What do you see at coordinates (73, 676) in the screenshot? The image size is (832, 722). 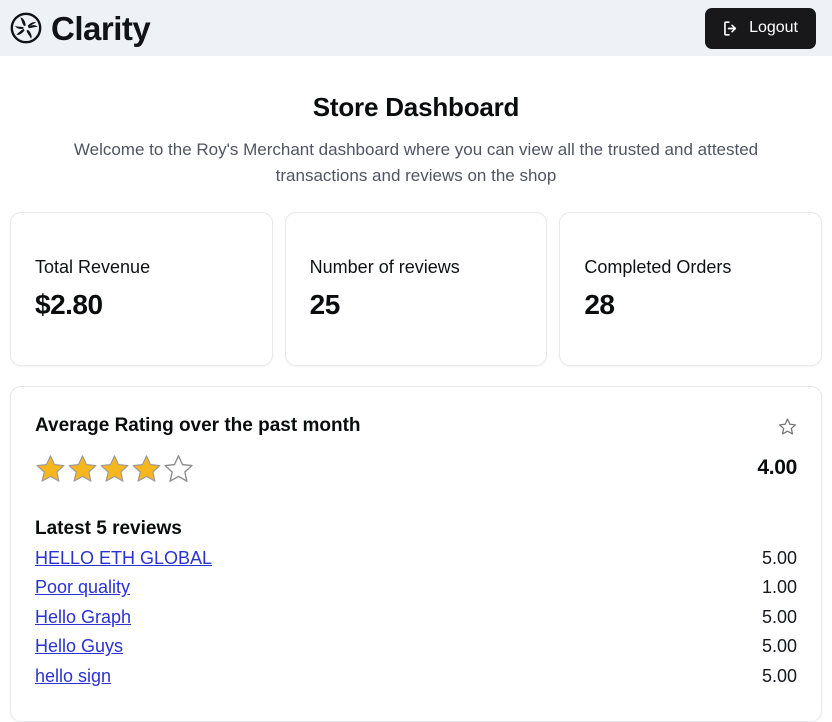 I see `review-link: hello sign` at bounding box center [73, 676].